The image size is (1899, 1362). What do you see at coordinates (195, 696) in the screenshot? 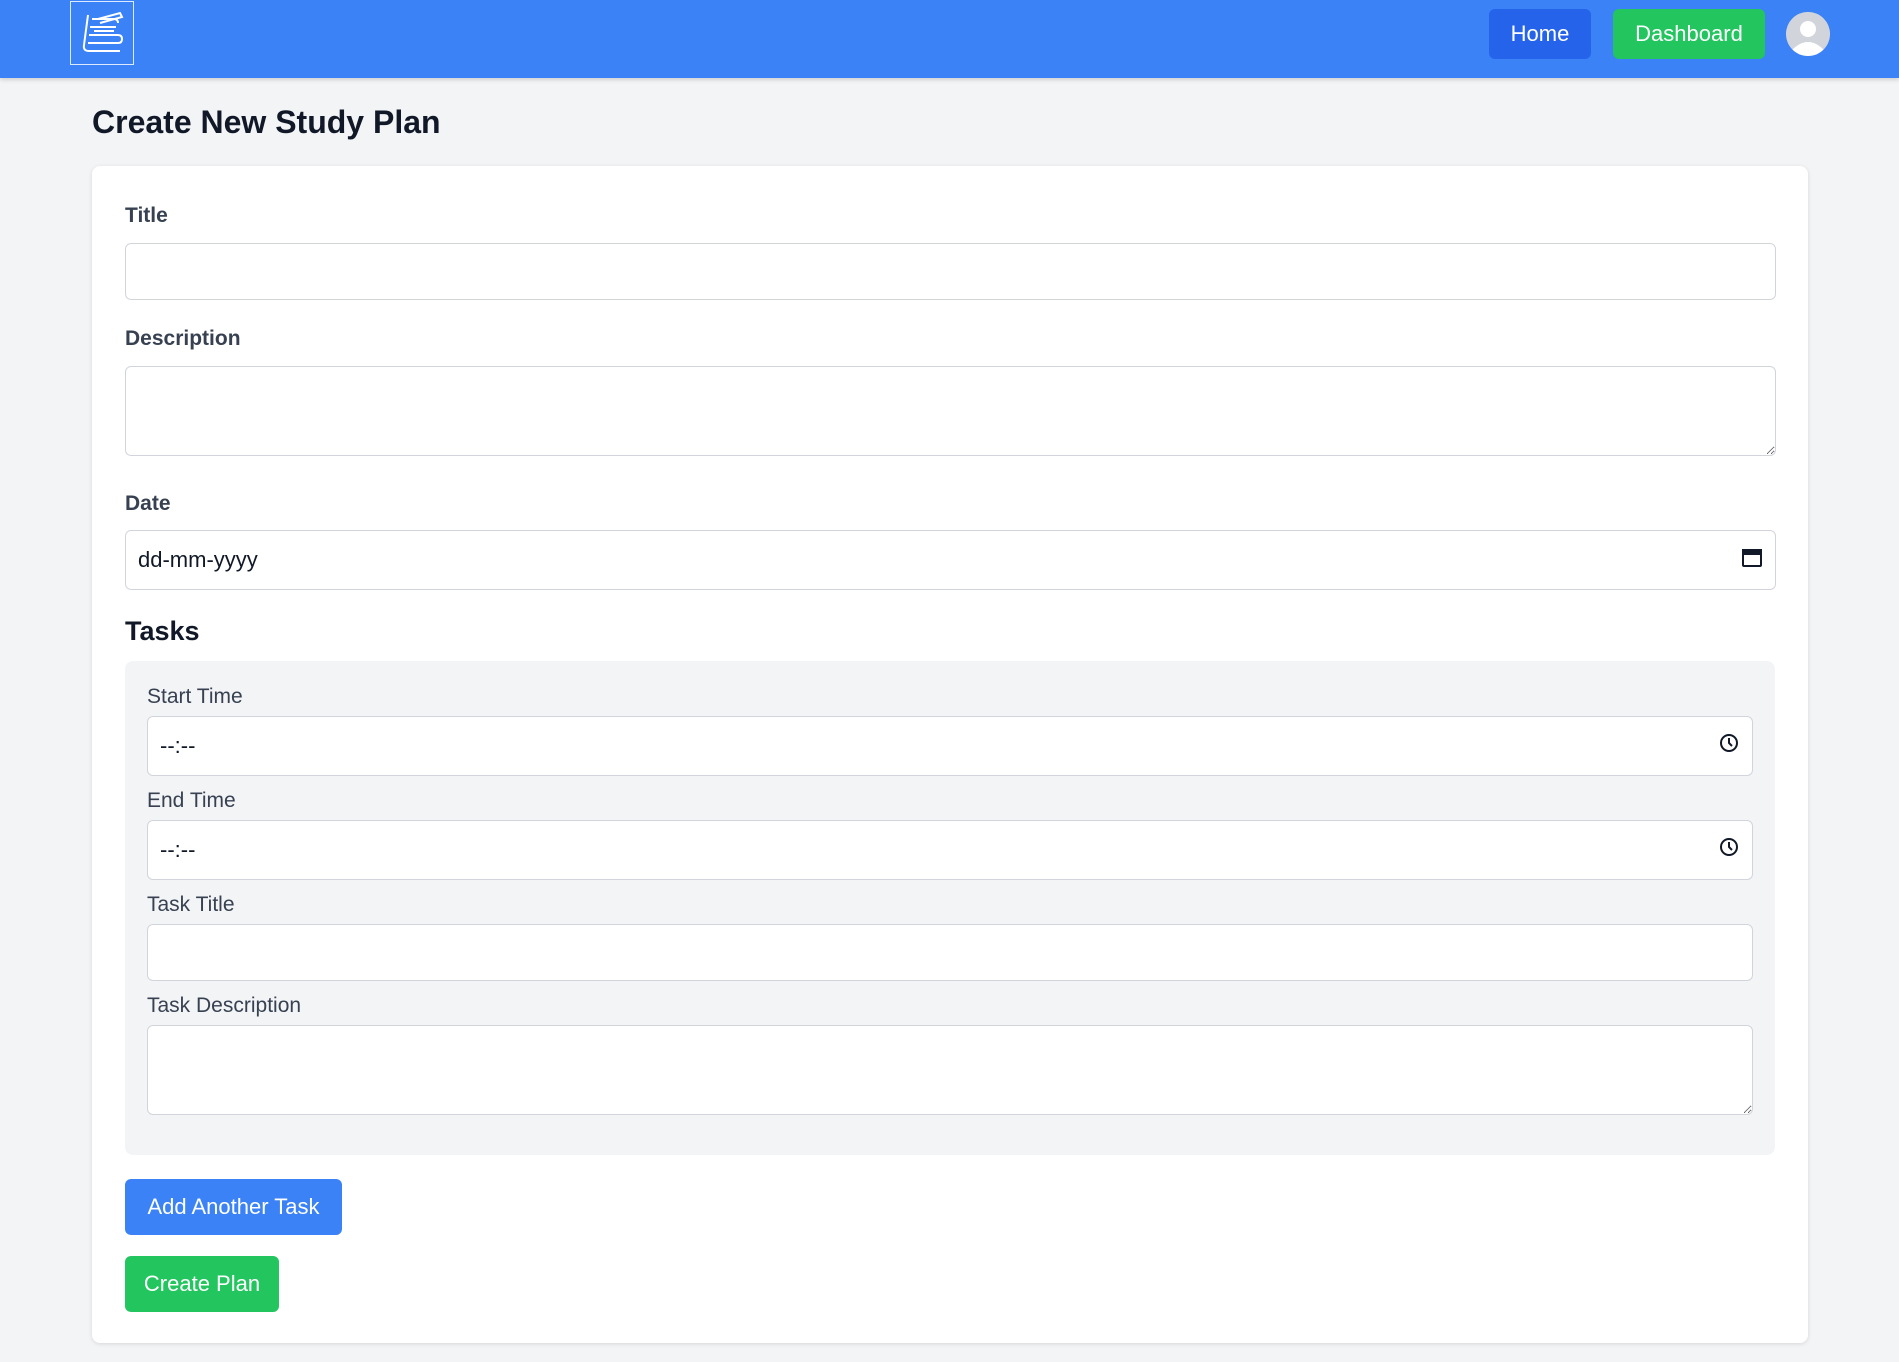
I see `start-time-label: Start Time` at bounding box center [195, 696].